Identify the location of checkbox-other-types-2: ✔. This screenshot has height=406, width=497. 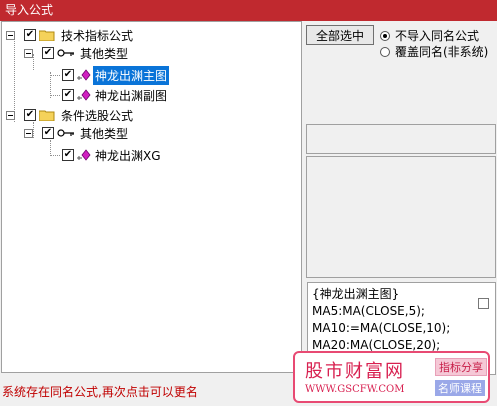
(48, 133).